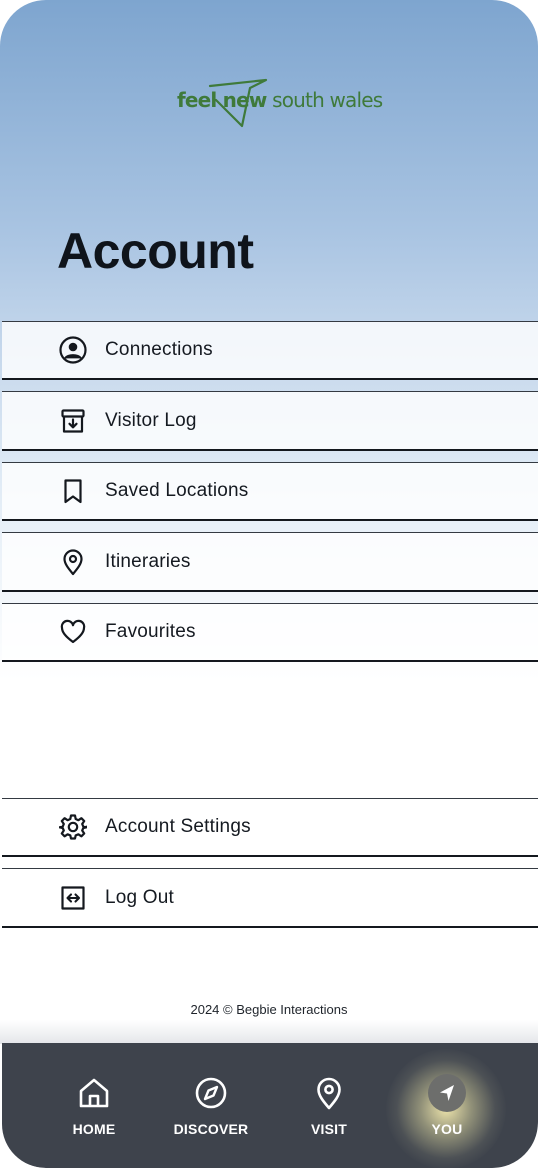 The height and width of the screenshot is (1168, 538). What do you see at coordinates (270, 421) in the screenshot?
I see `menu-item-visitor-log: Visitor Log` at bounding box center [270, 421].